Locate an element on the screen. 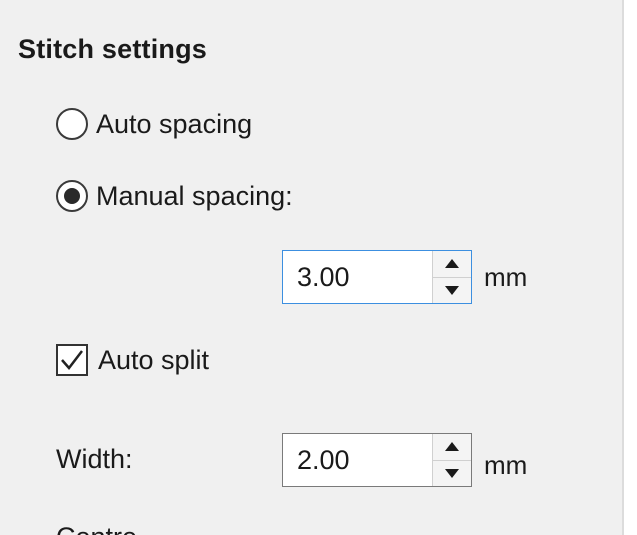 This screenshot has height=535, width=637. auto-split-option: Auto split is located at coordinates (132, 360).